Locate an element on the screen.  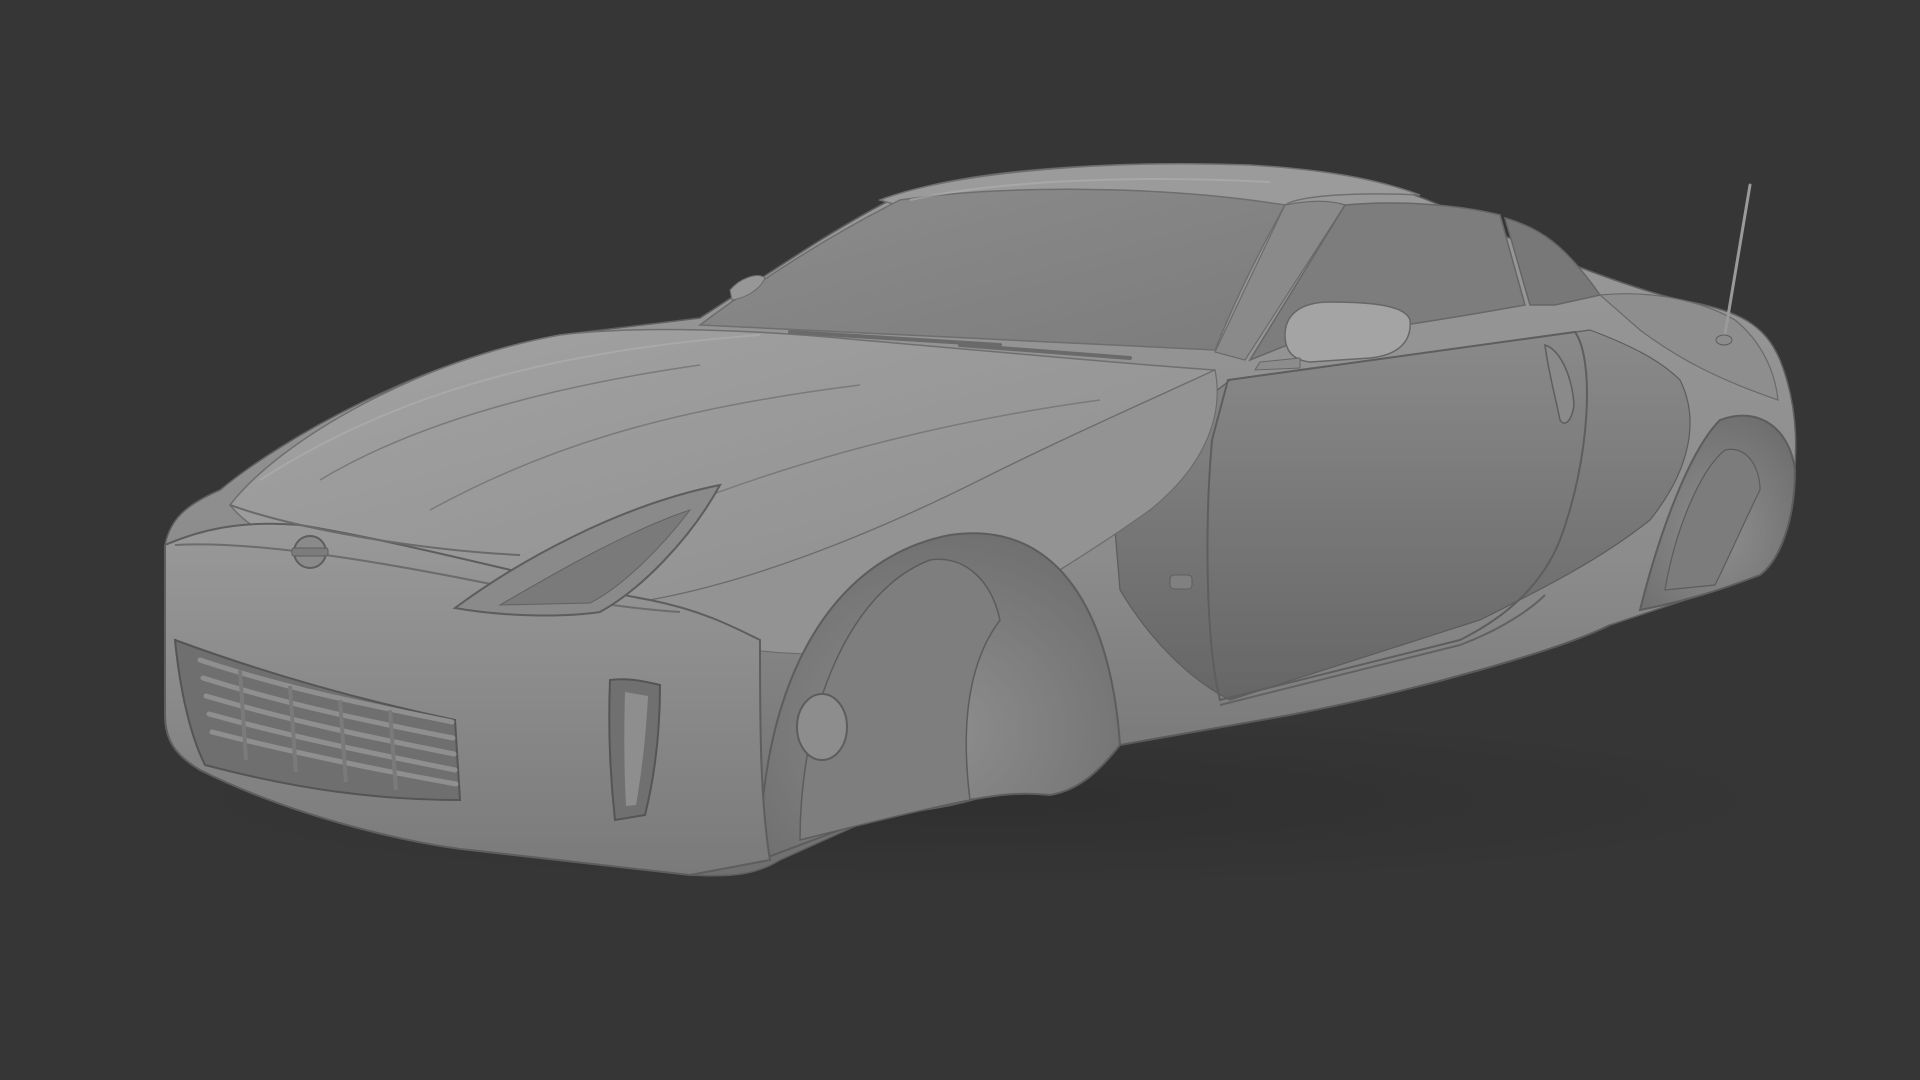
emblem-icon is located at coordinates (310, 552).